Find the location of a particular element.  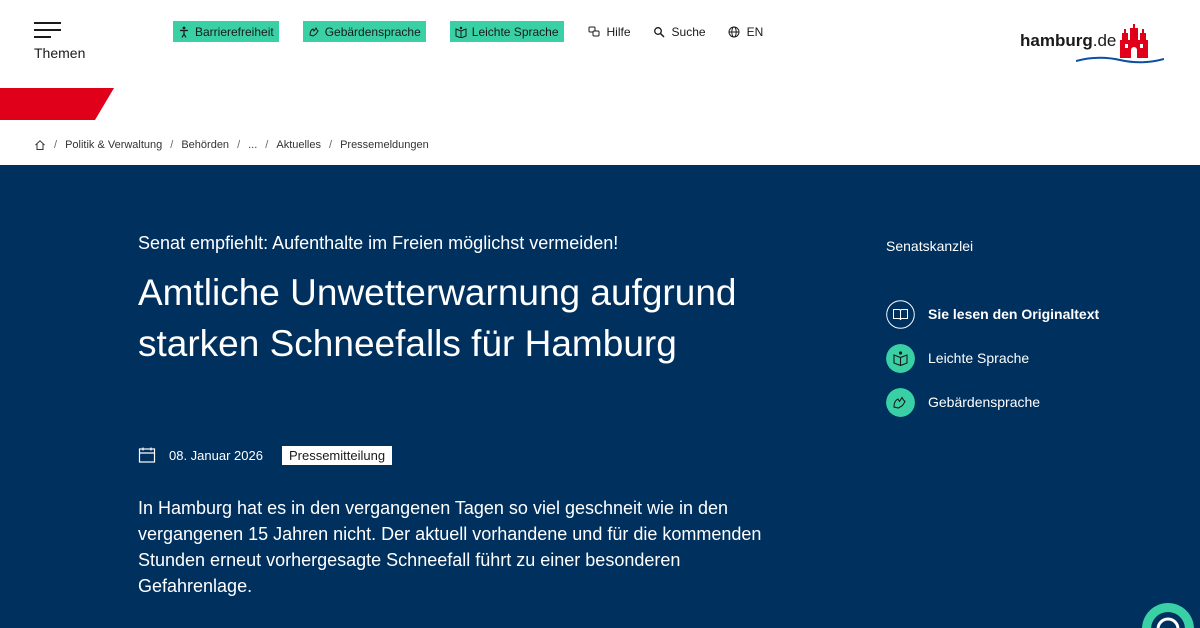

suche-link: Suche is located at coordinates (679, 32).